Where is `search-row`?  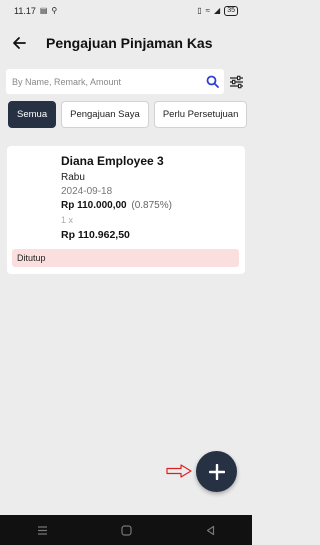
search-row is located at coordinates (126, 81).